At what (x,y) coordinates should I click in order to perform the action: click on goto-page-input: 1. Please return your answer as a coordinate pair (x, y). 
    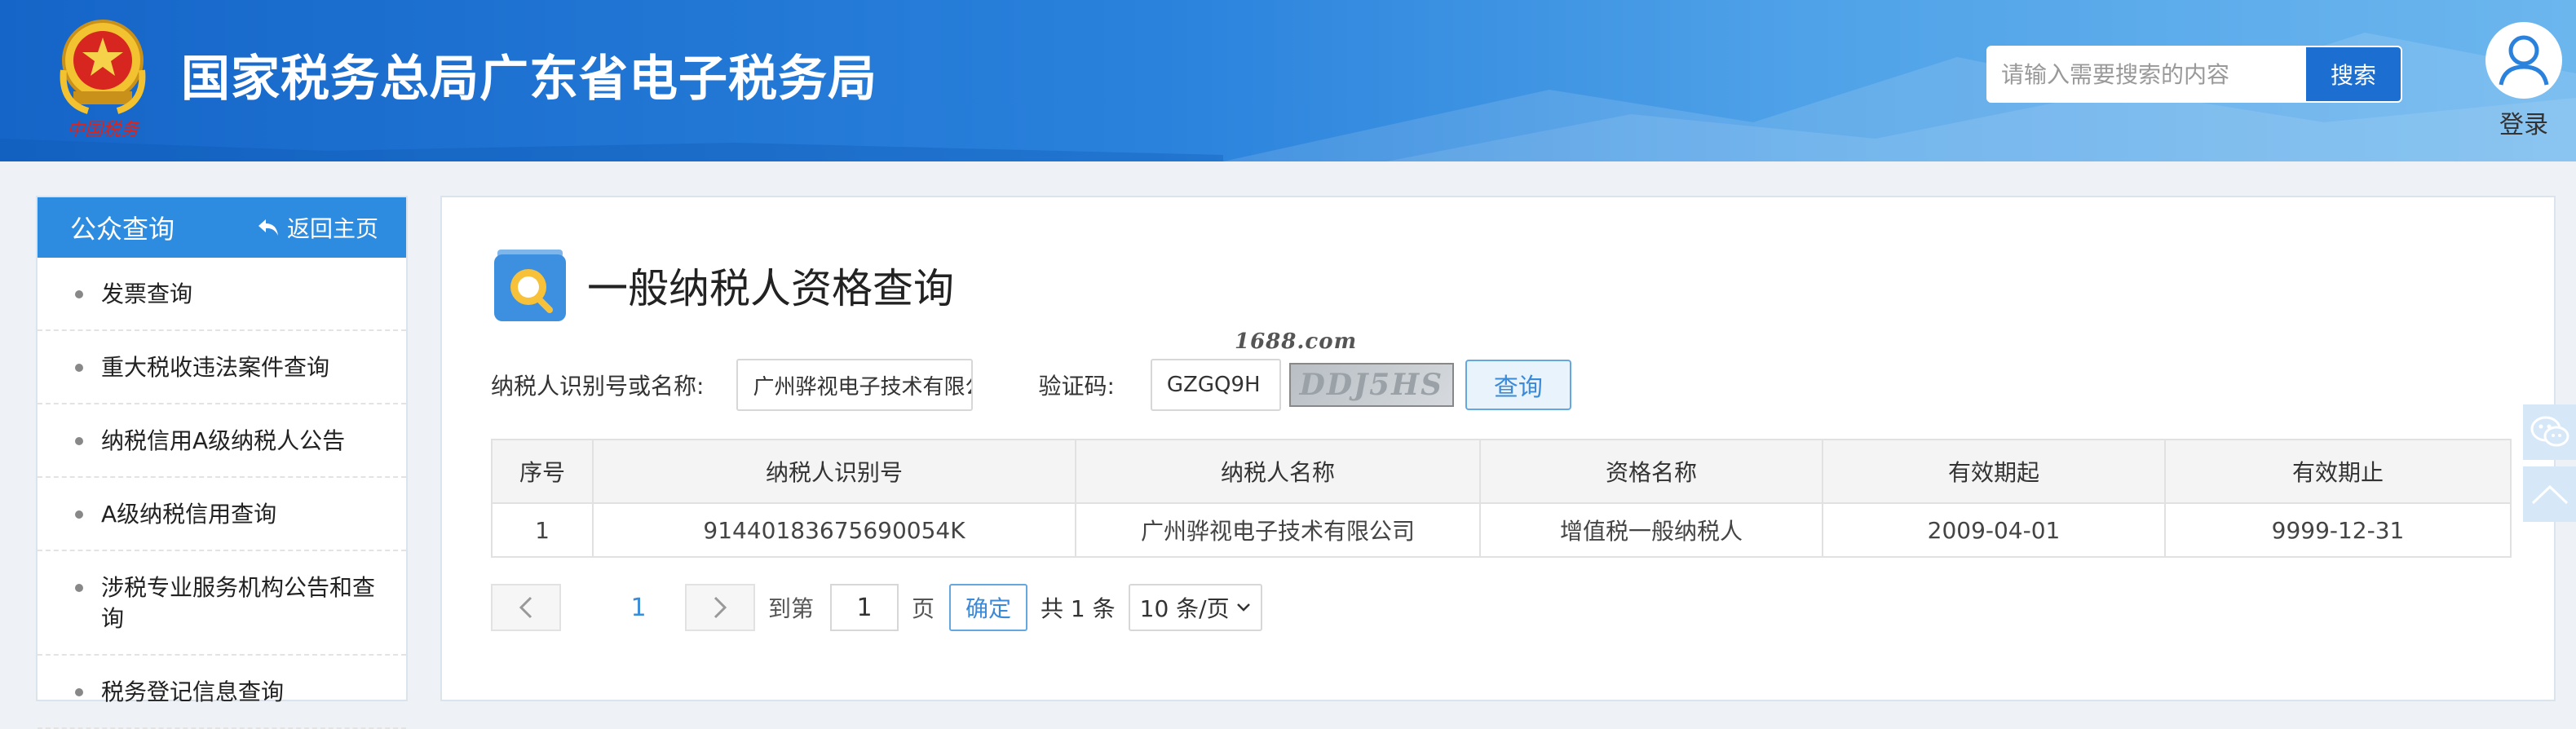
    Looking at the image, I should click on (864, 607).